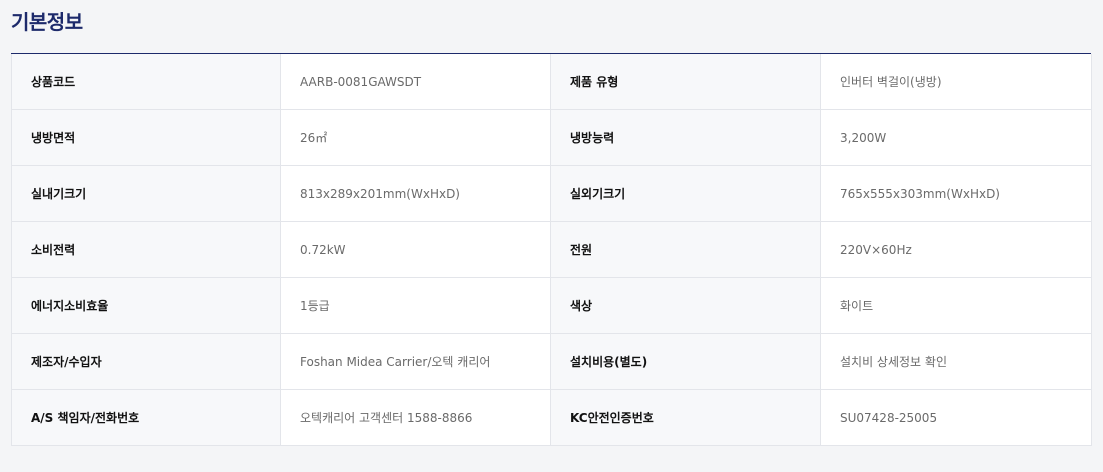 The image size is (1103, 472). What do you see at coordinates (685, 82) in the screenshot?
I see `spec-label: 제품 유형` at bounding box center [685, 82].